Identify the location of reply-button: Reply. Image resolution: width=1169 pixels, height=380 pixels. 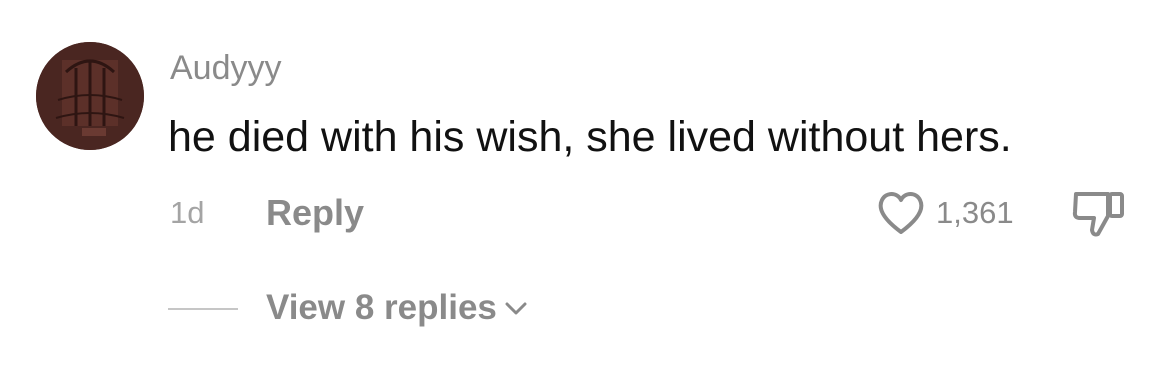
(315, 213).